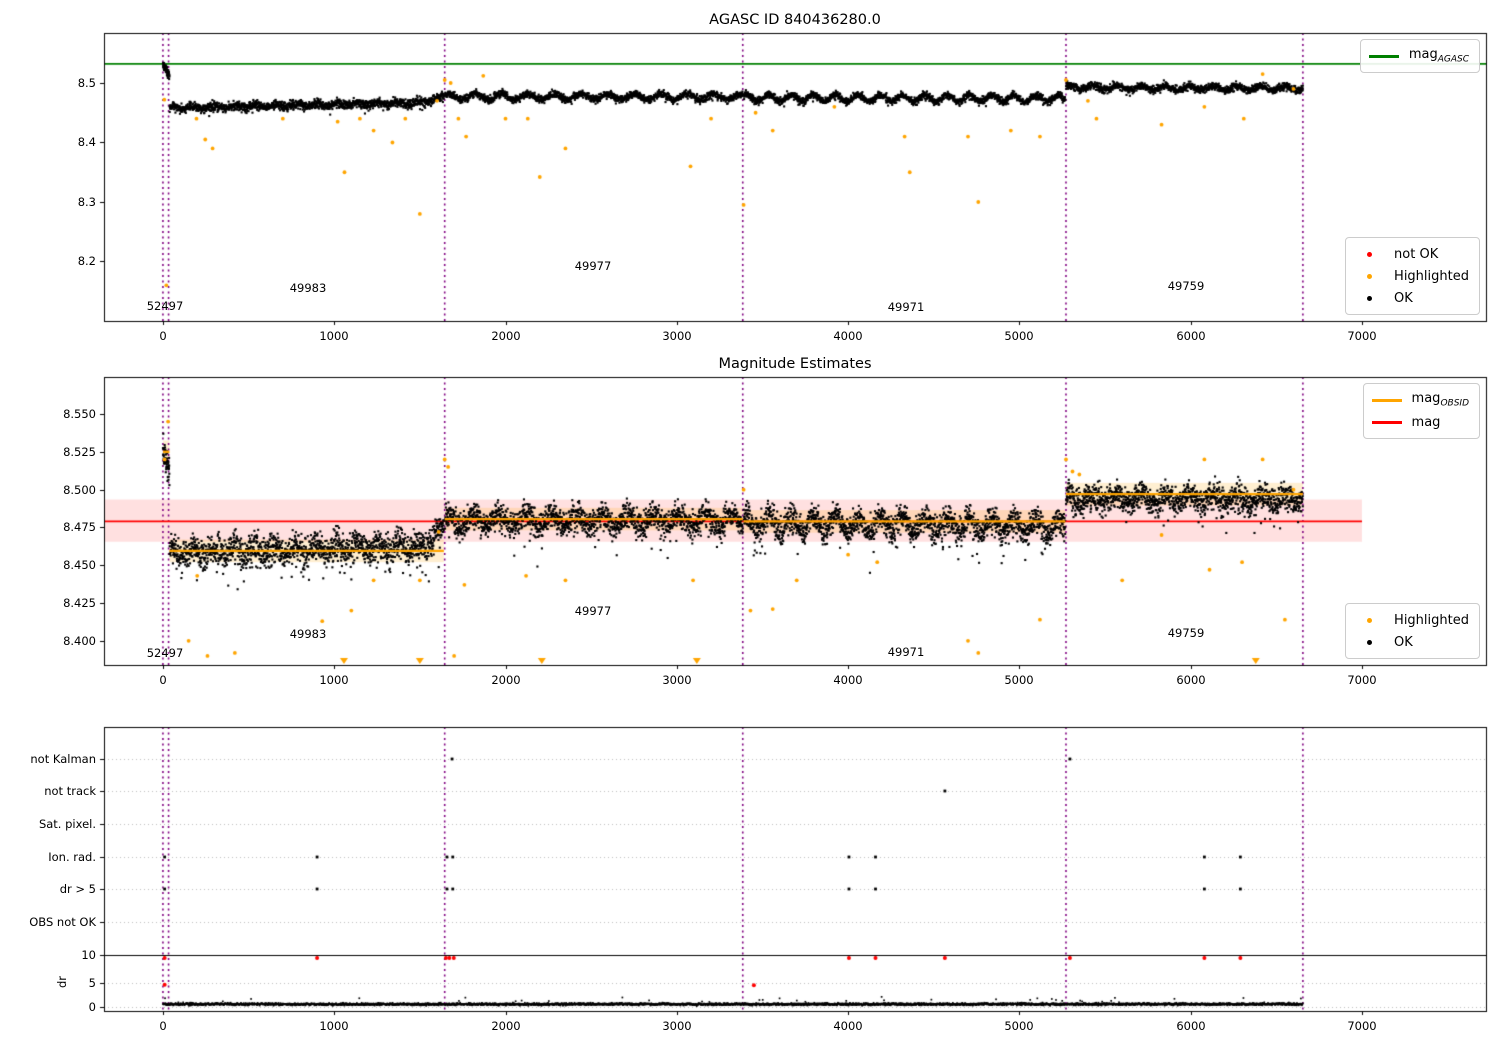  What do you see at coordinates (795, 20) in the screenshot?
I see `top-chart-title: AGASC ID 840436280.0` at bounding box center [795, 20].